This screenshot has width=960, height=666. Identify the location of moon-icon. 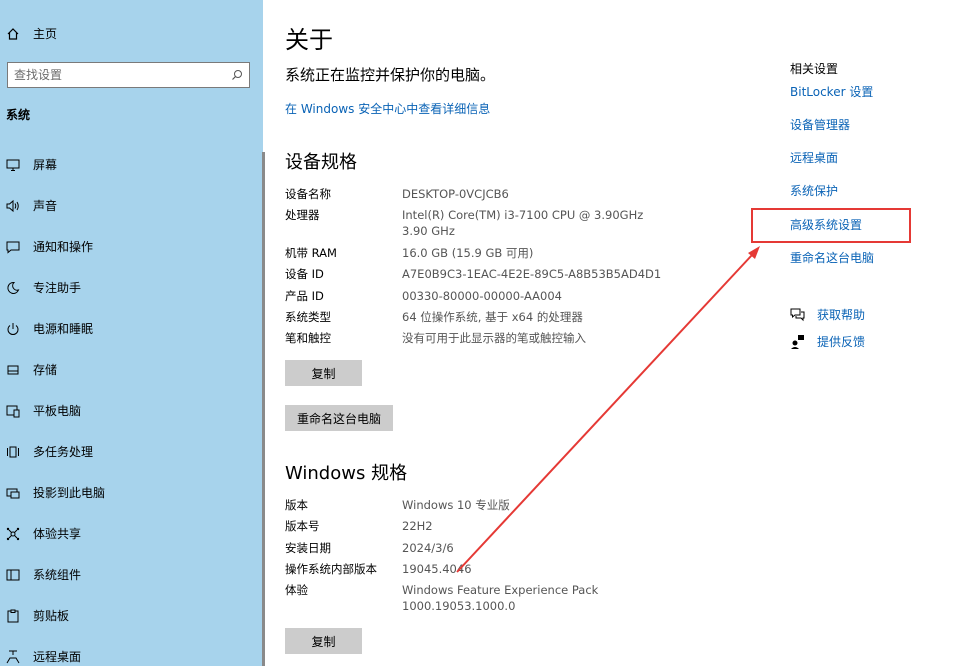
(13, 287).